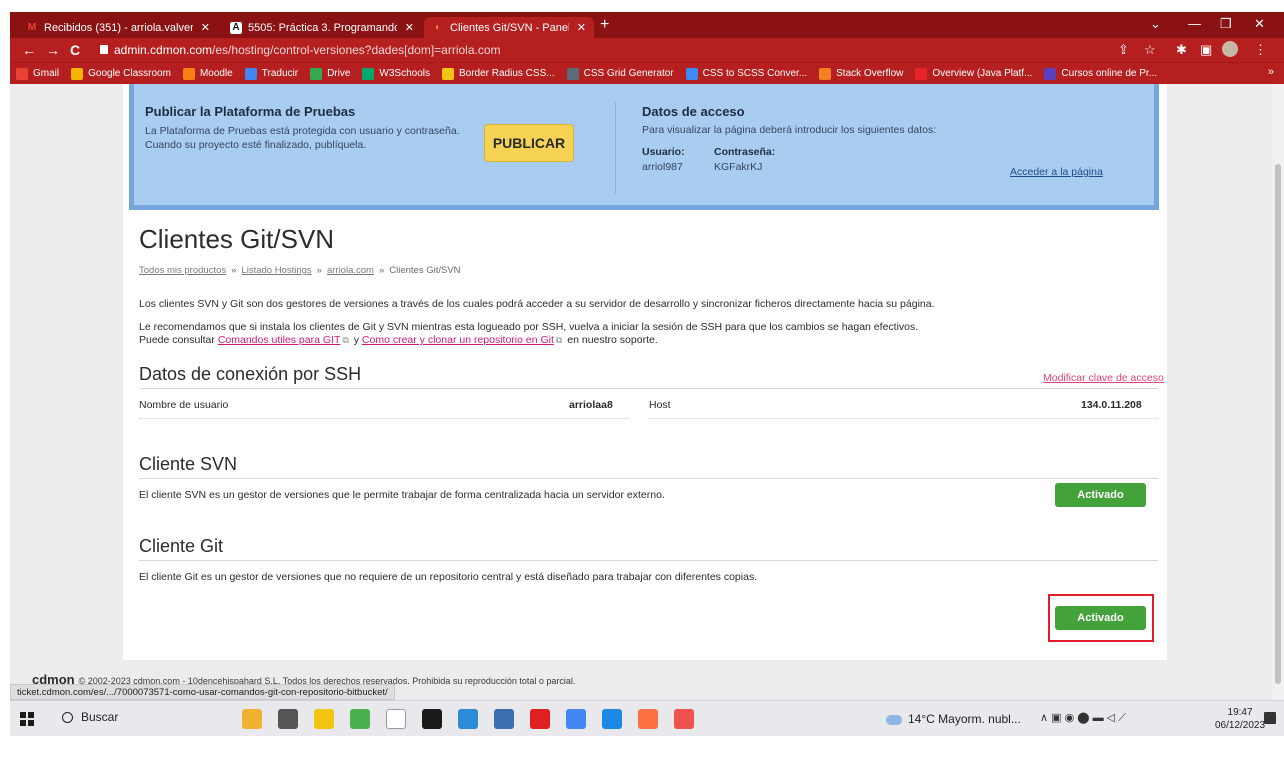 The height and width of the screenshot is (771, 1284). I want to click on bookmark-item: Moodle, so click(207, 73).